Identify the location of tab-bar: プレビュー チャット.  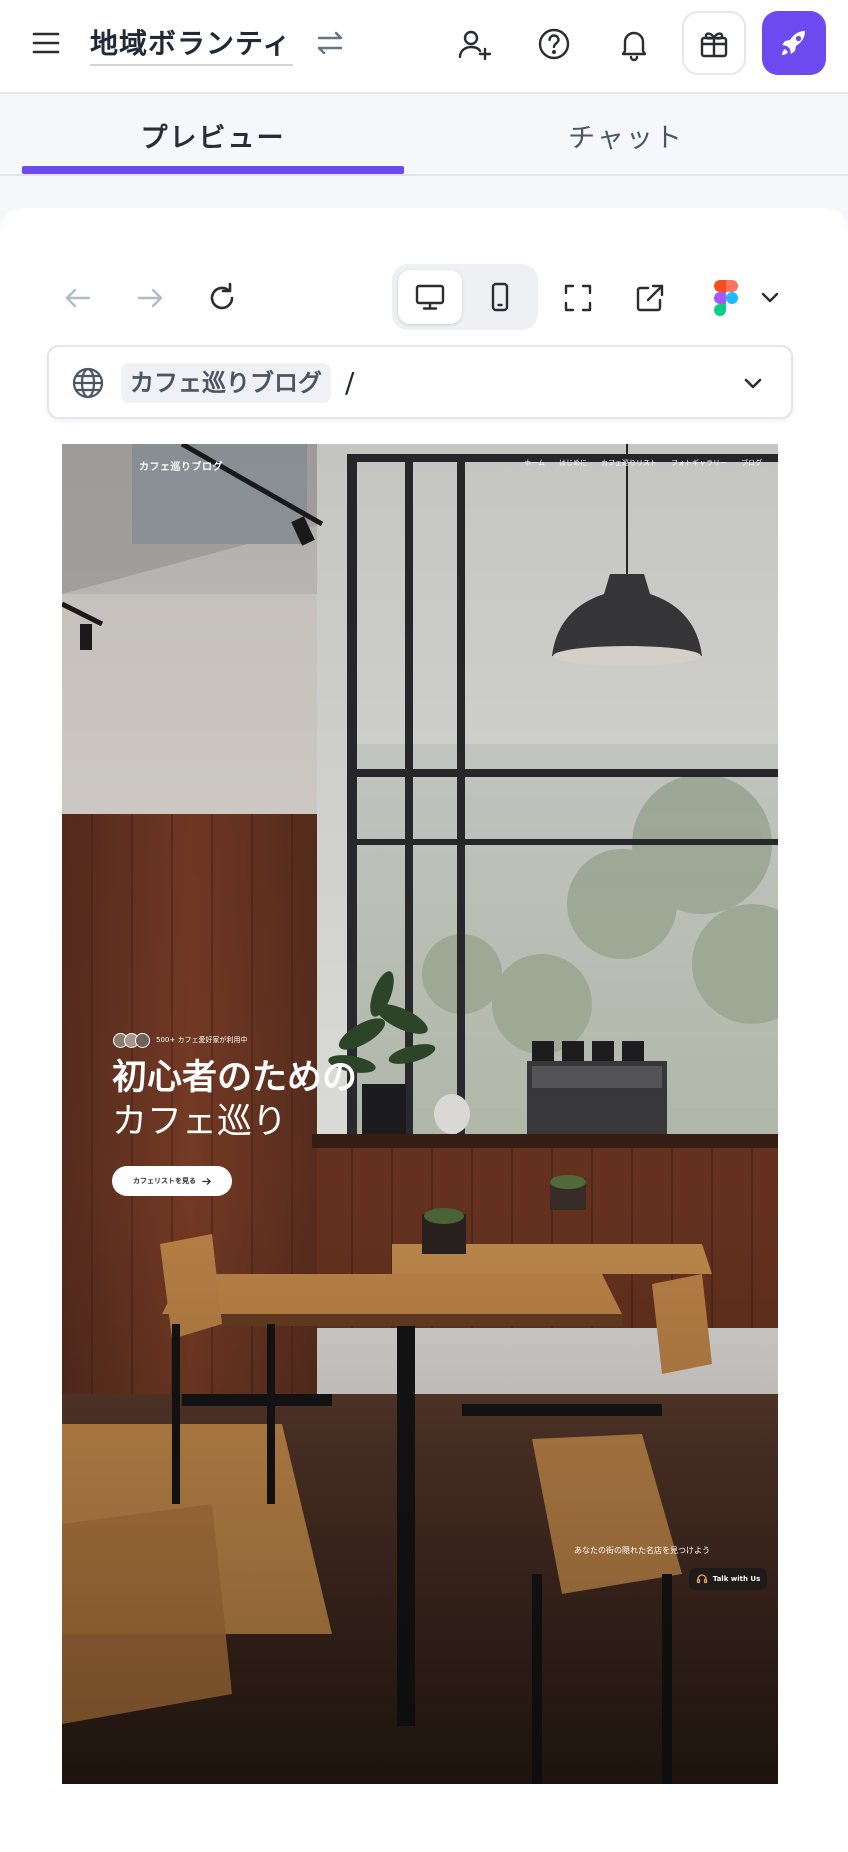
(424, 136).